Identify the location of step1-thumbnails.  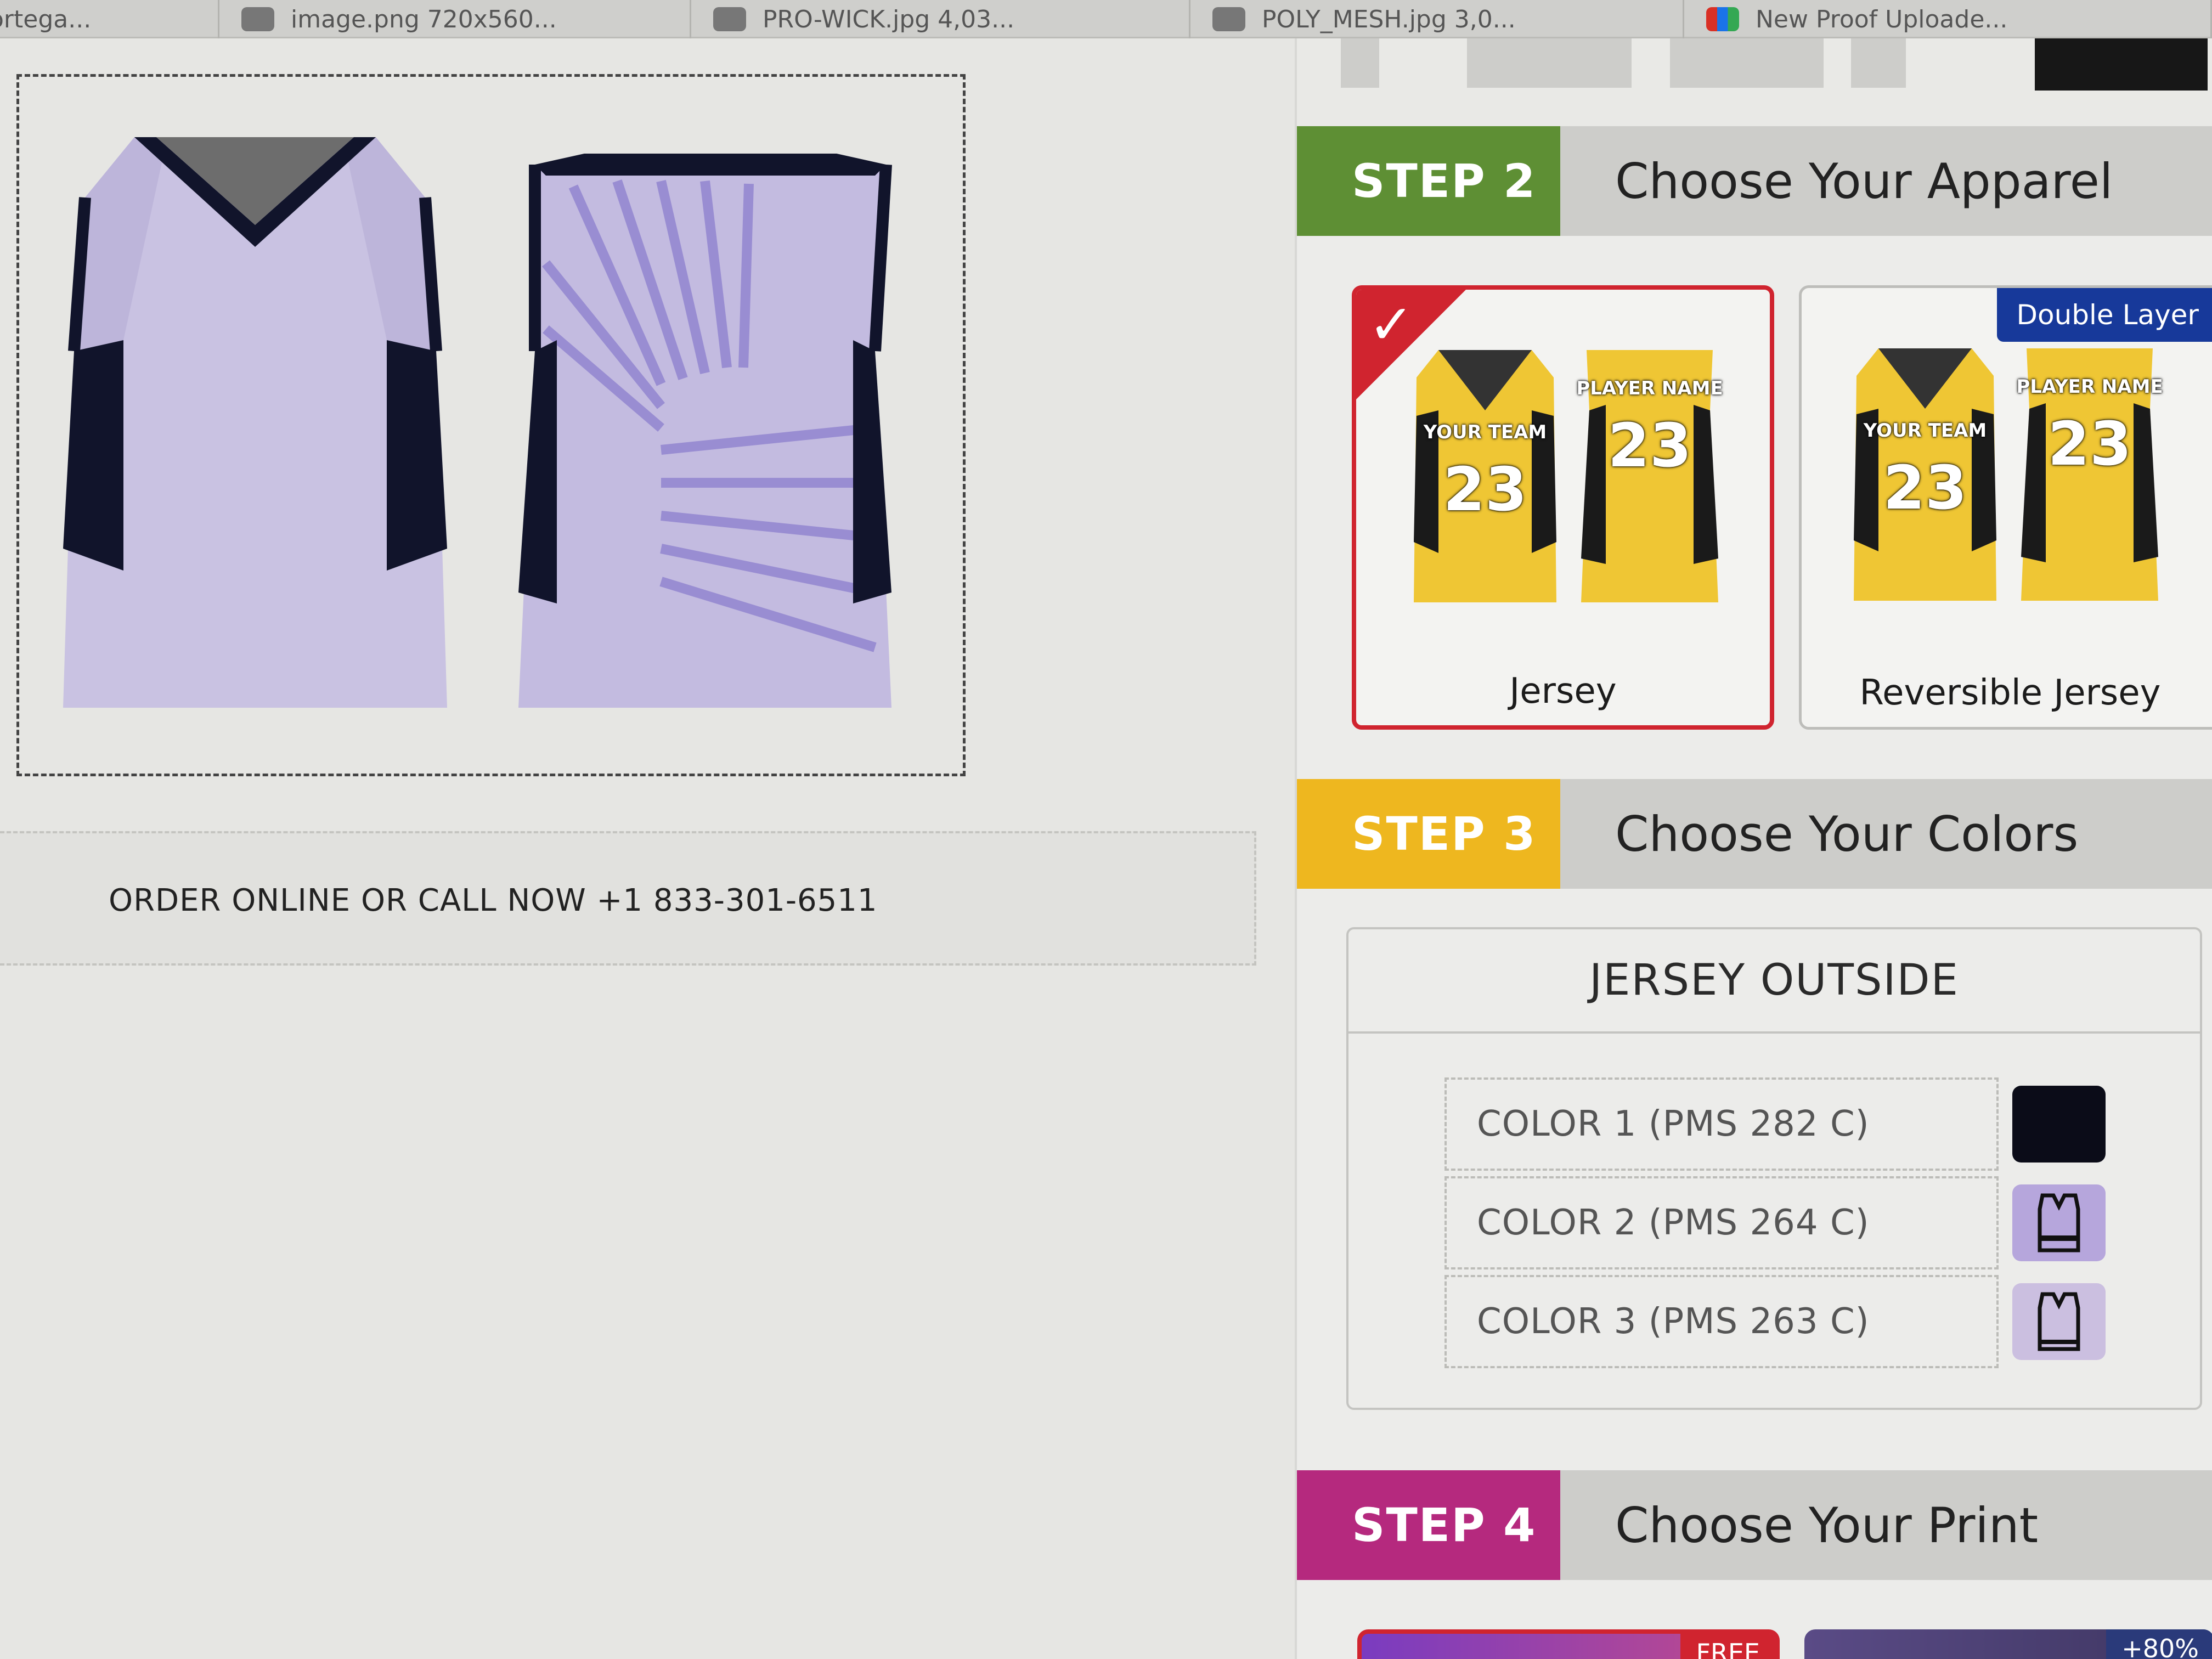
(1754, 86).